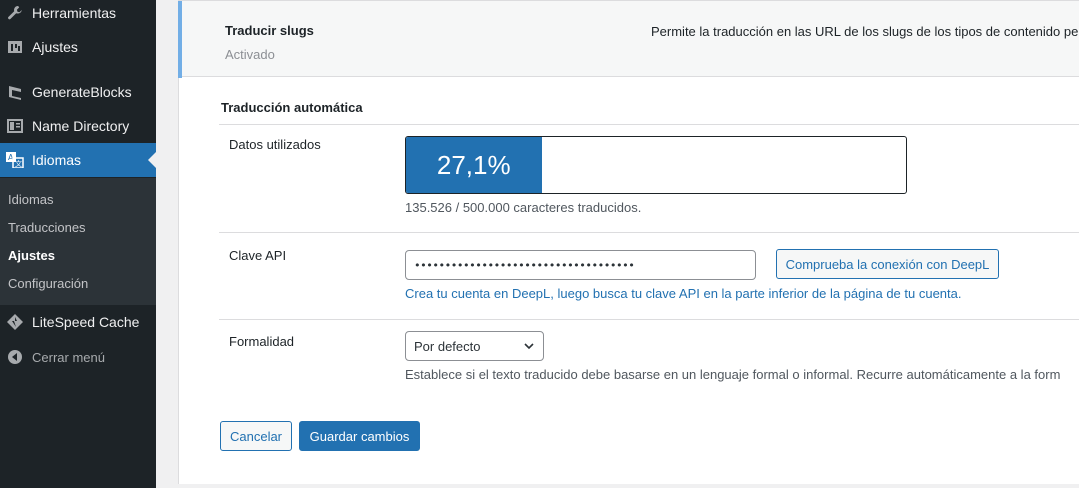  Describe the element at coordinates (15, 322) in the screenshot. I see `litespeed-icon` at that location.